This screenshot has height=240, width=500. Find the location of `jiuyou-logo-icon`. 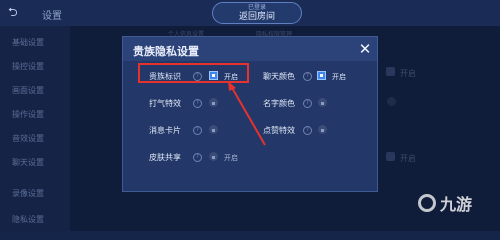

jiuyou-logo-icon is located at coordinates (427, 203).